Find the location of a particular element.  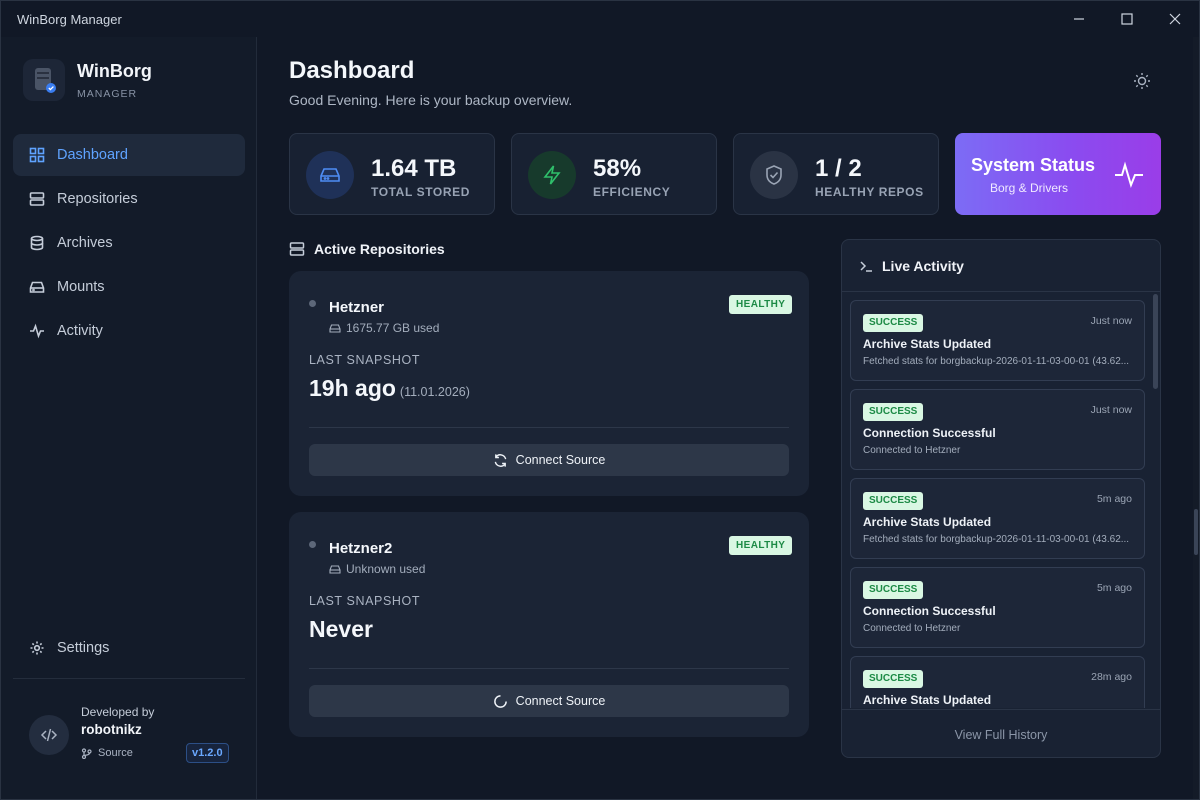

stat-label: HEALTHY REPOS is located at coordinates (869, 192).